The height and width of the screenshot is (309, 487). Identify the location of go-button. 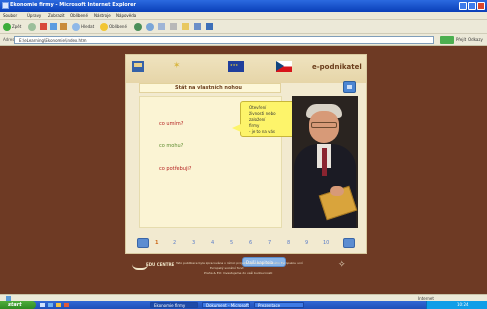
(447, 40).